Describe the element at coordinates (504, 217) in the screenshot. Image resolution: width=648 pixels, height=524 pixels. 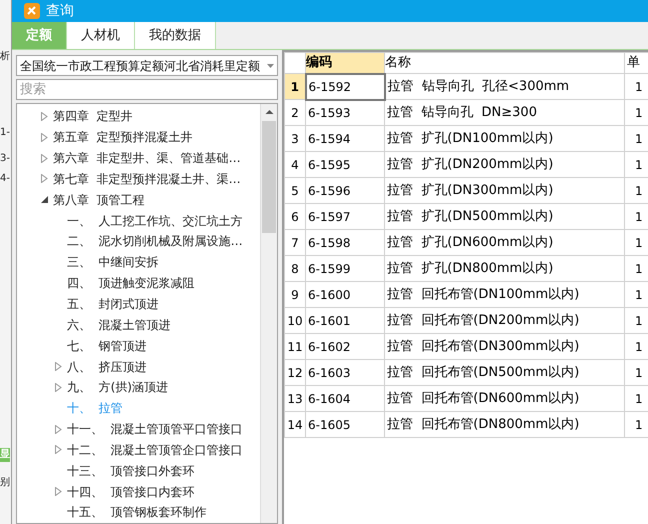
I see `table-cell: 拉管 扩孔(DN500mm以内)` at that location.